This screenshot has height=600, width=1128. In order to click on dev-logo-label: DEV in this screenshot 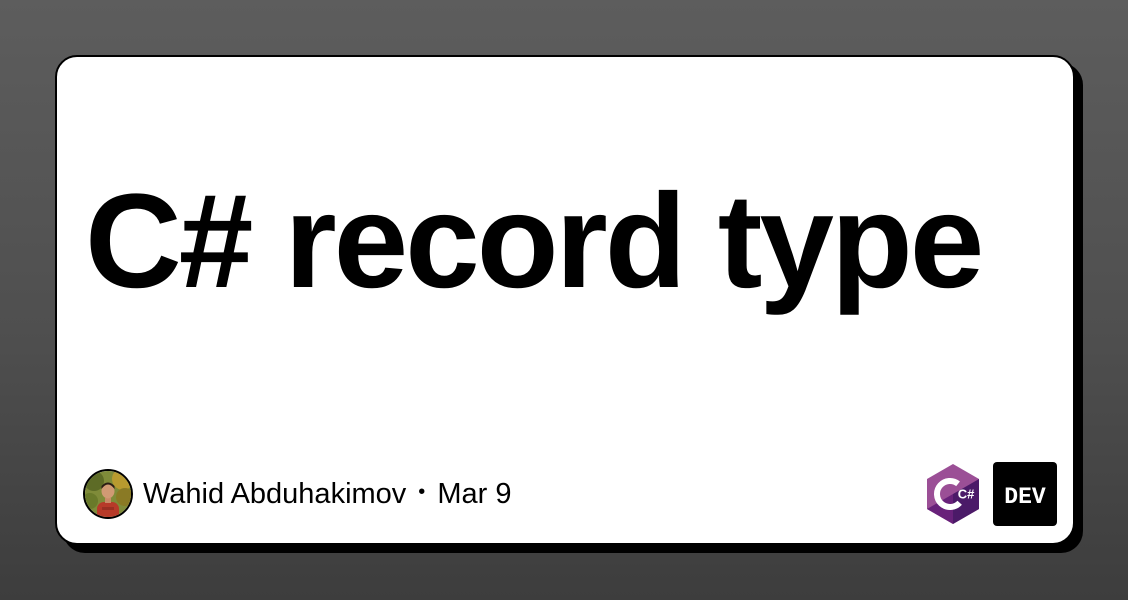, I will do `click(1025, 497)`.